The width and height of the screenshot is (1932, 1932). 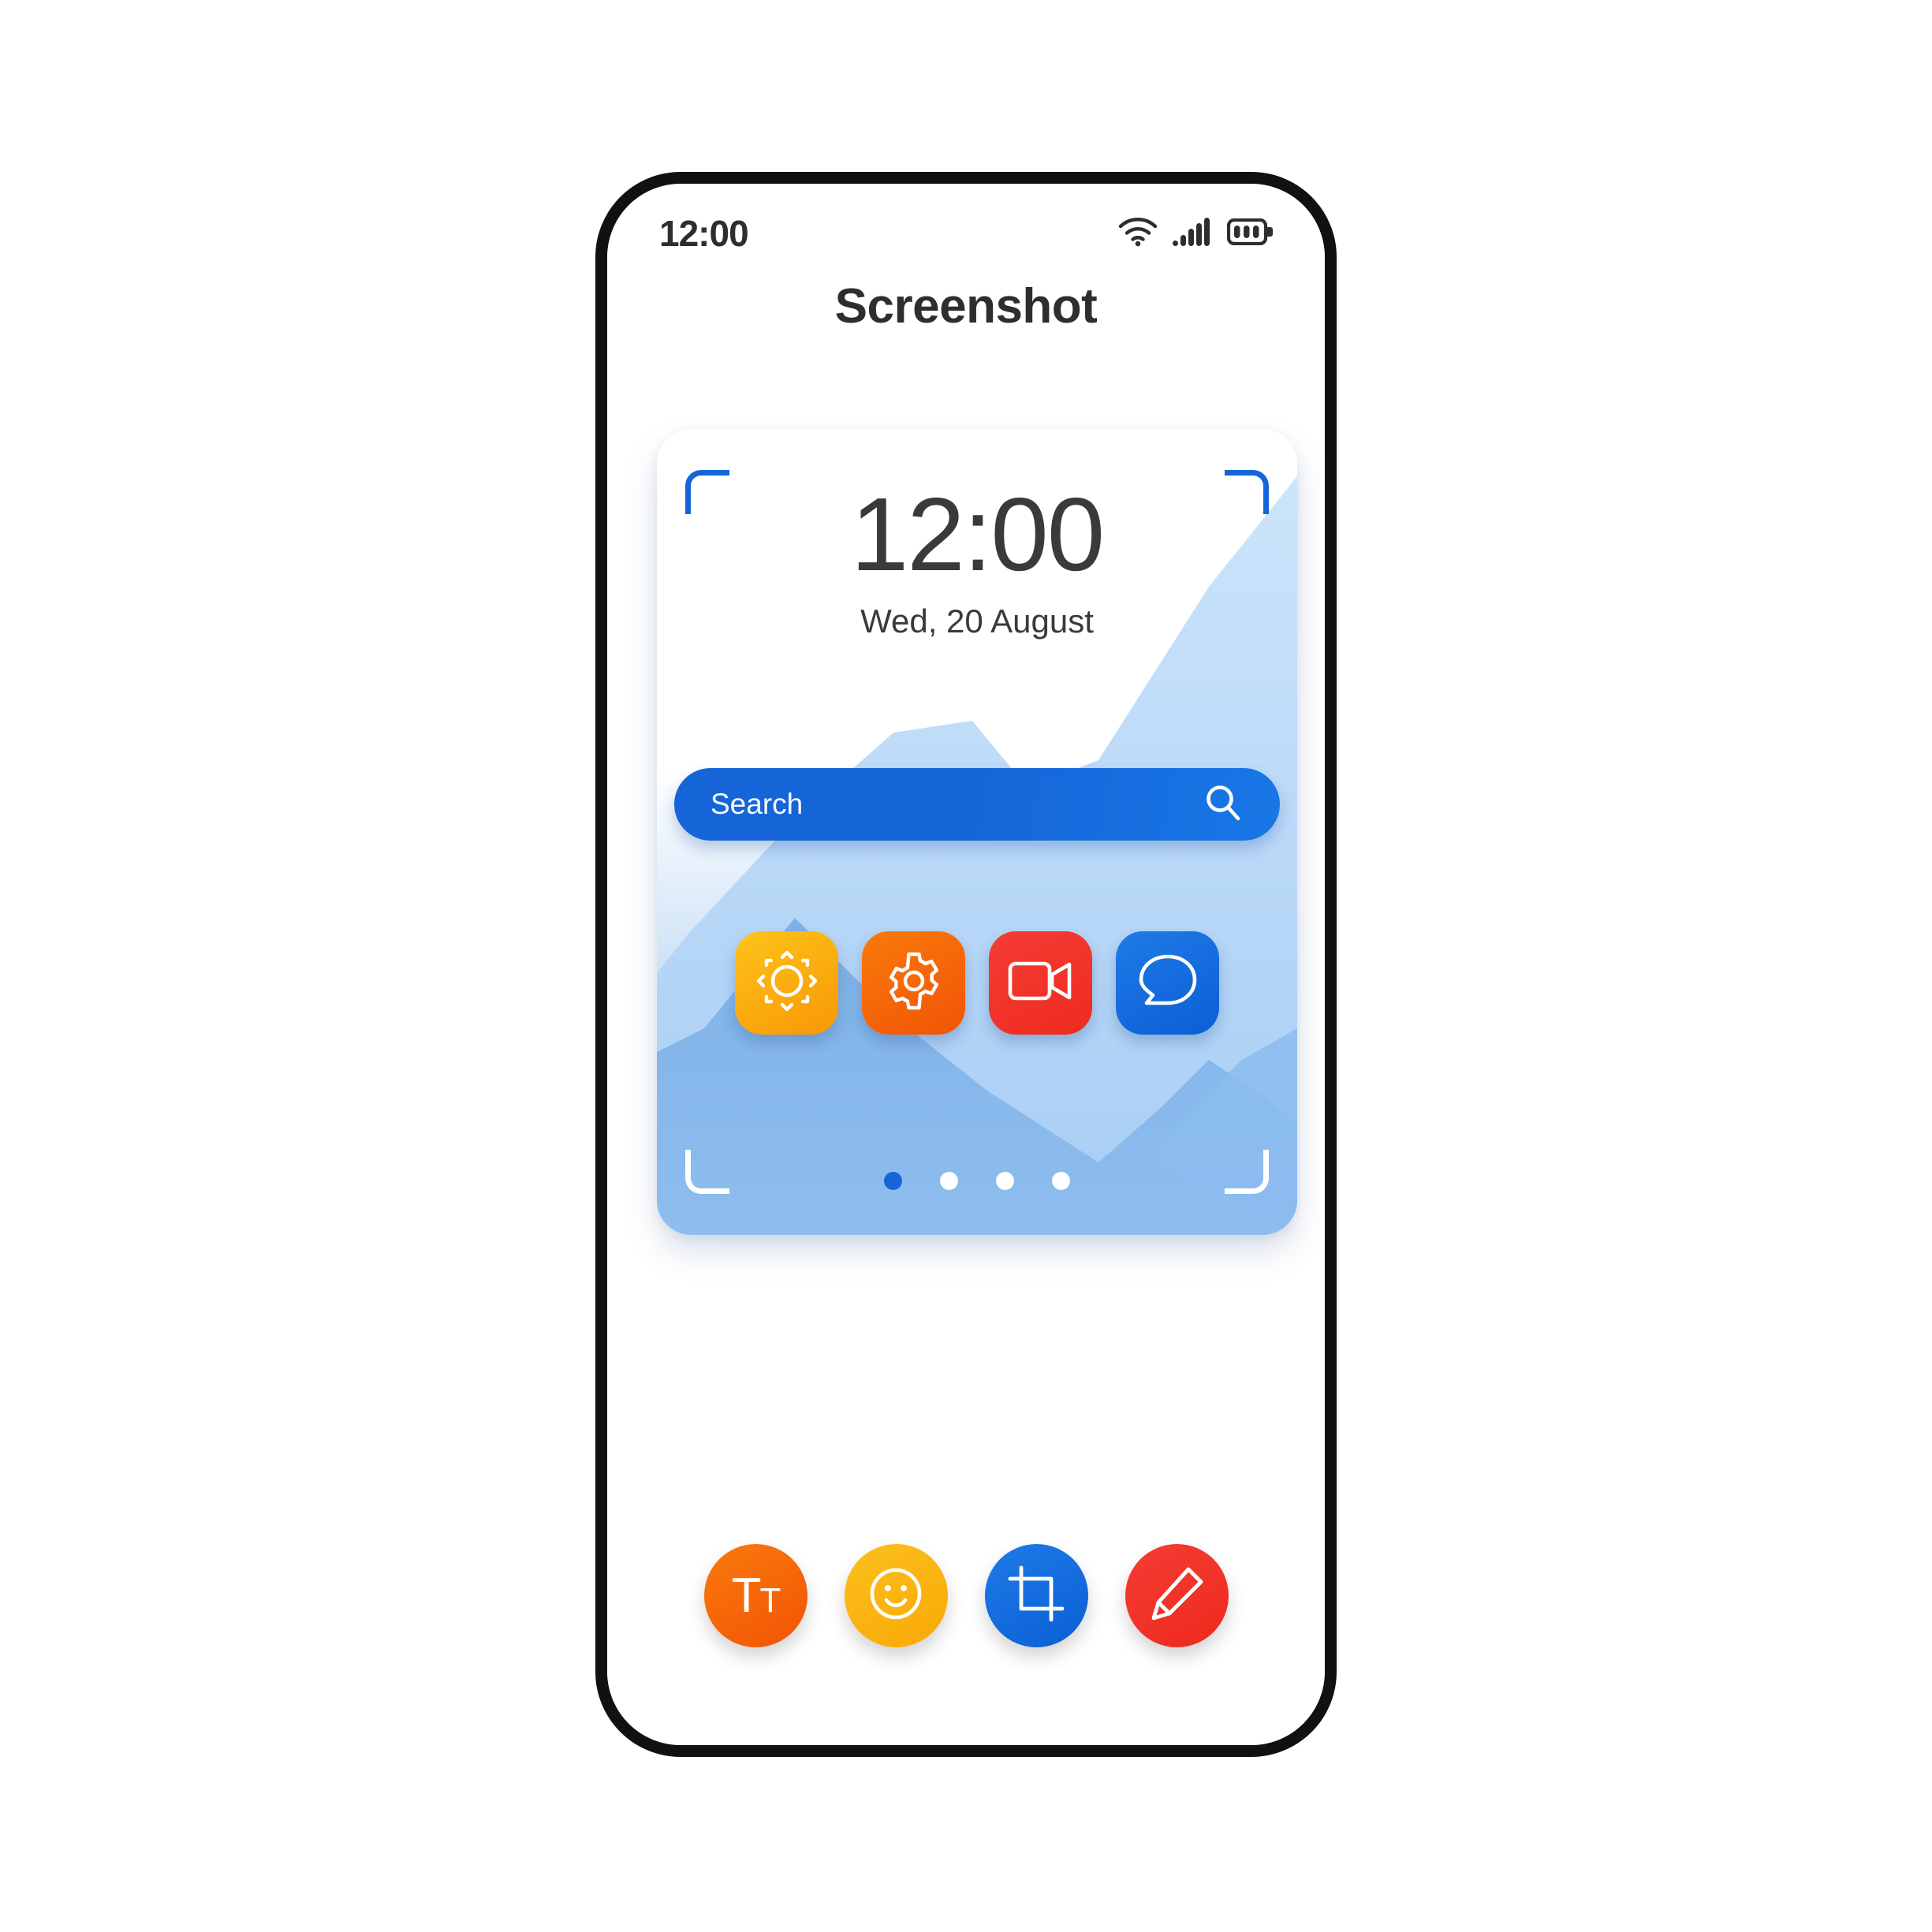 I want to click on app-icon-video, so click(x=1040, y=983).